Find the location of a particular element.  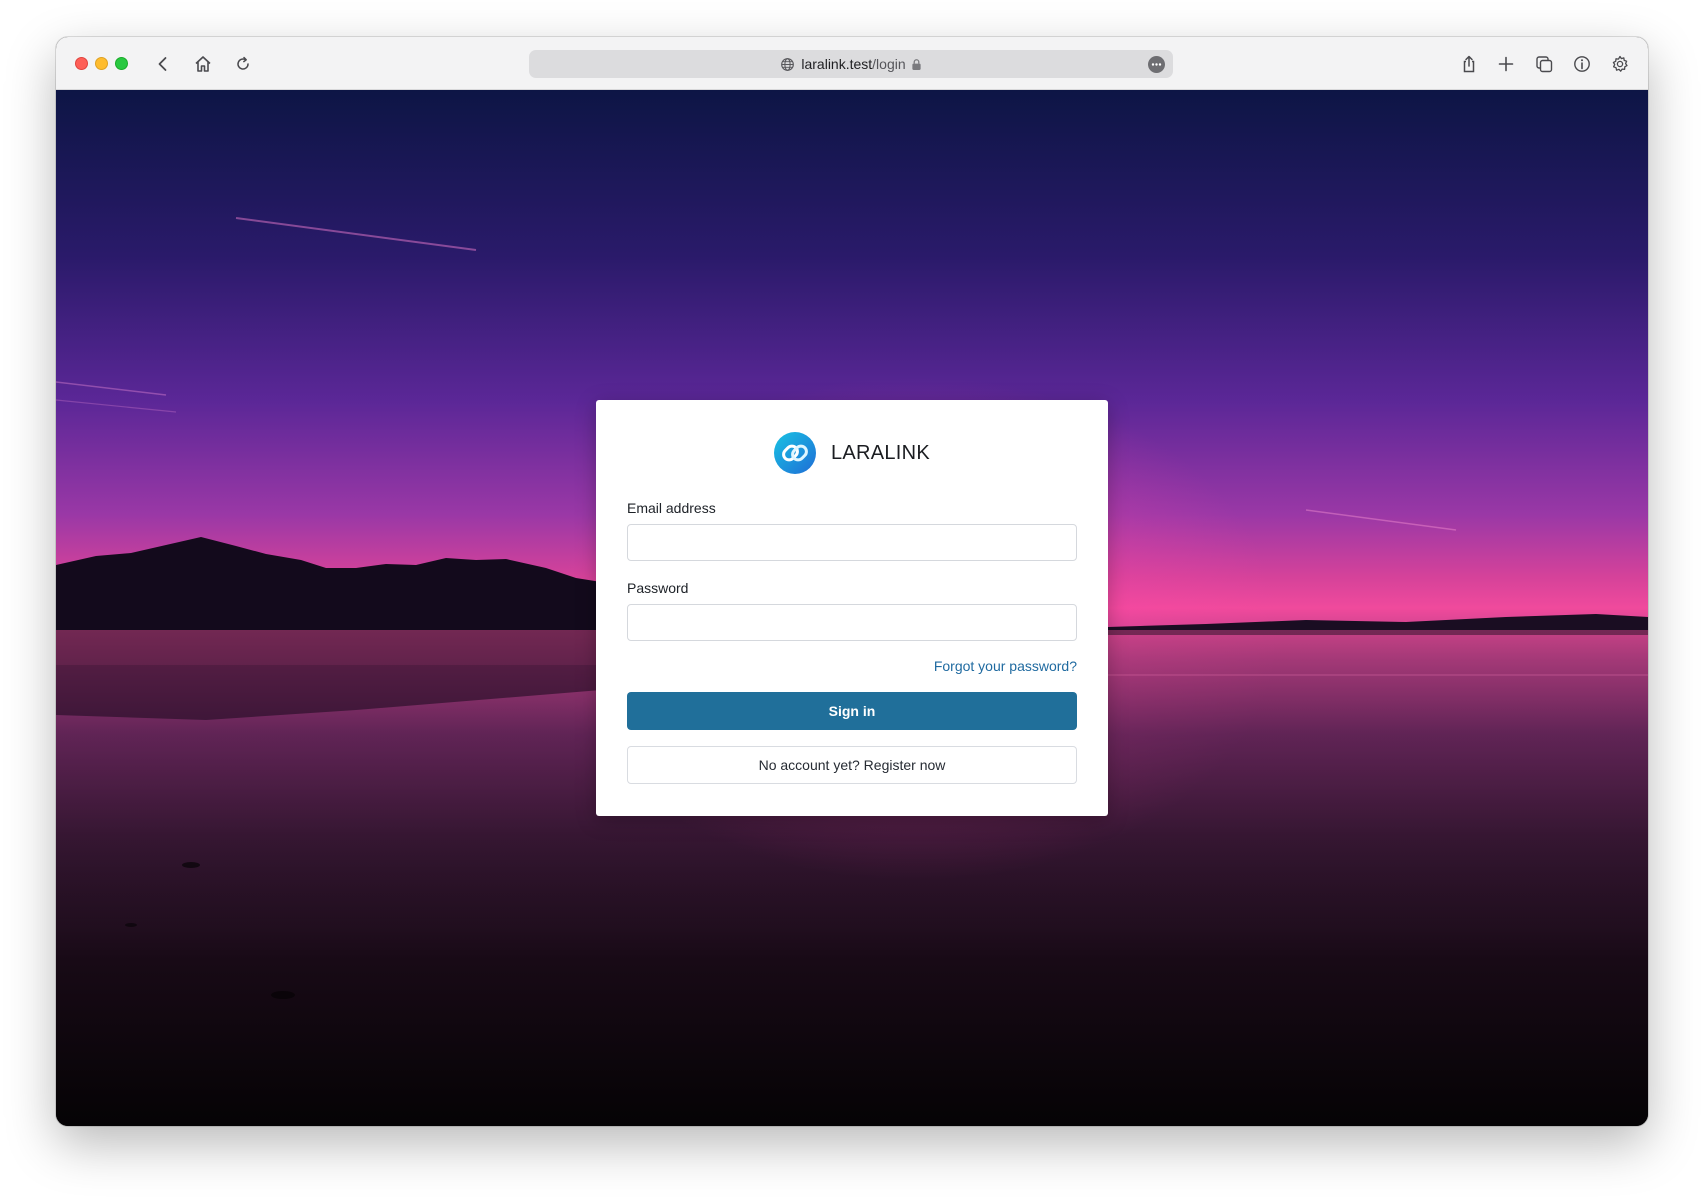

globe-icon is located at coordinates (788, 64).